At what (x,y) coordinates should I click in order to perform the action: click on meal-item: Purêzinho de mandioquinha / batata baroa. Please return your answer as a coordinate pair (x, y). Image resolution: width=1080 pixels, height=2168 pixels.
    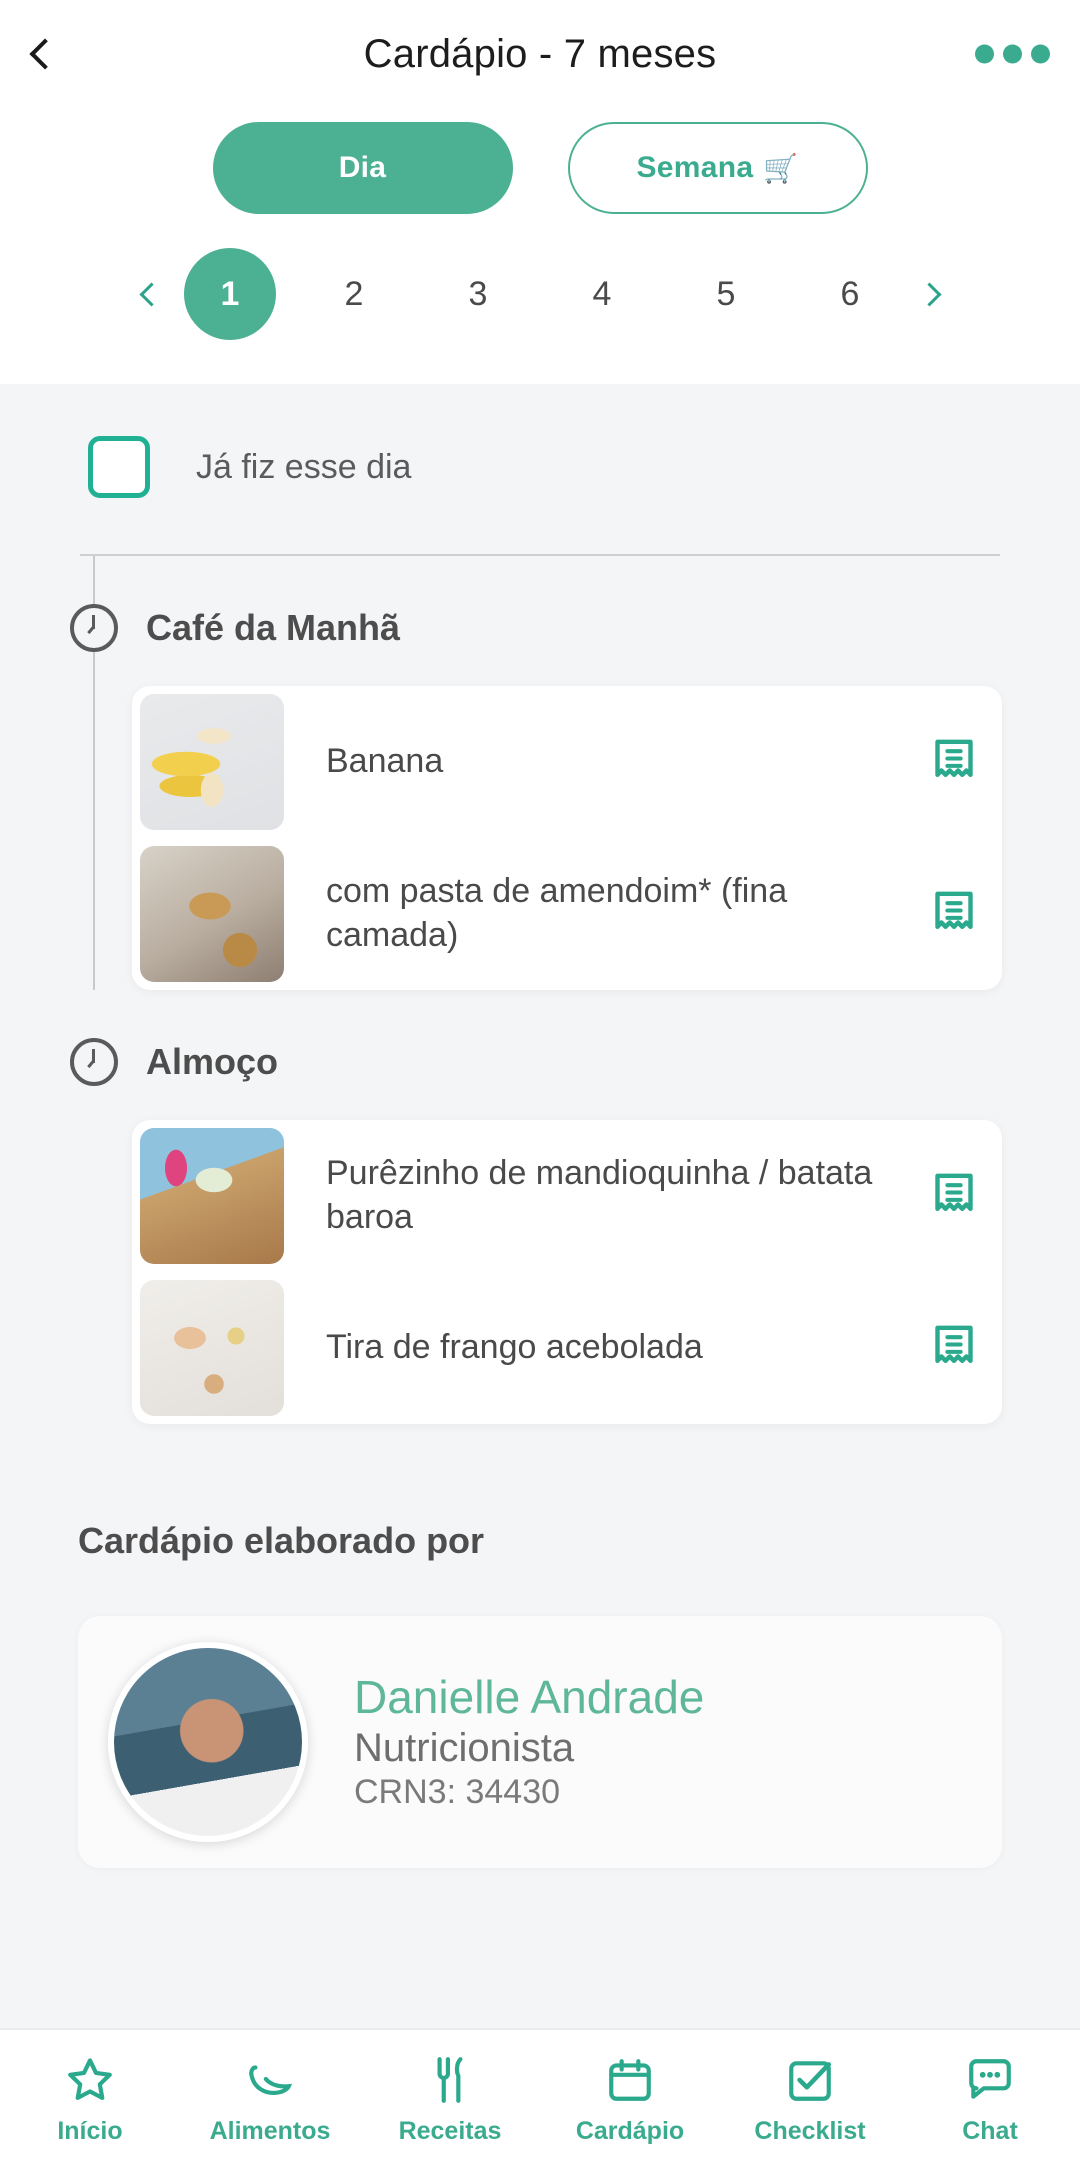
    Looking at the image, I should click on (567, 1196).